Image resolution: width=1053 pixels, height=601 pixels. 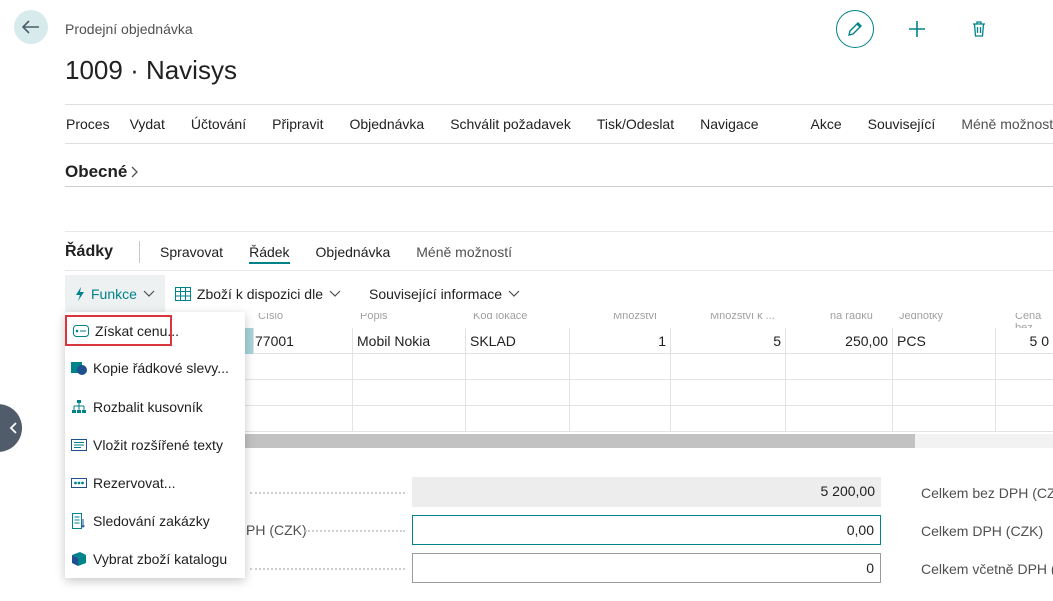 What do you see at coordinates (353, 252) in the screenshot?
I see `tab-objednavka: Objednávka` at bounding box center [353, 252].